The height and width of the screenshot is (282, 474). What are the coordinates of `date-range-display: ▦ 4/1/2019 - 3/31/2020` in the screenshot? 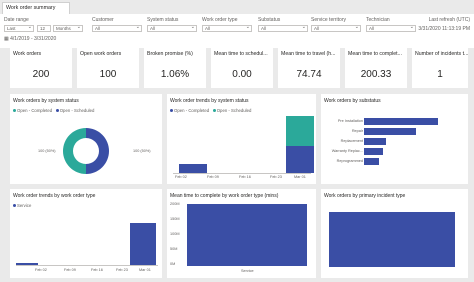 It's located at (30, 39).